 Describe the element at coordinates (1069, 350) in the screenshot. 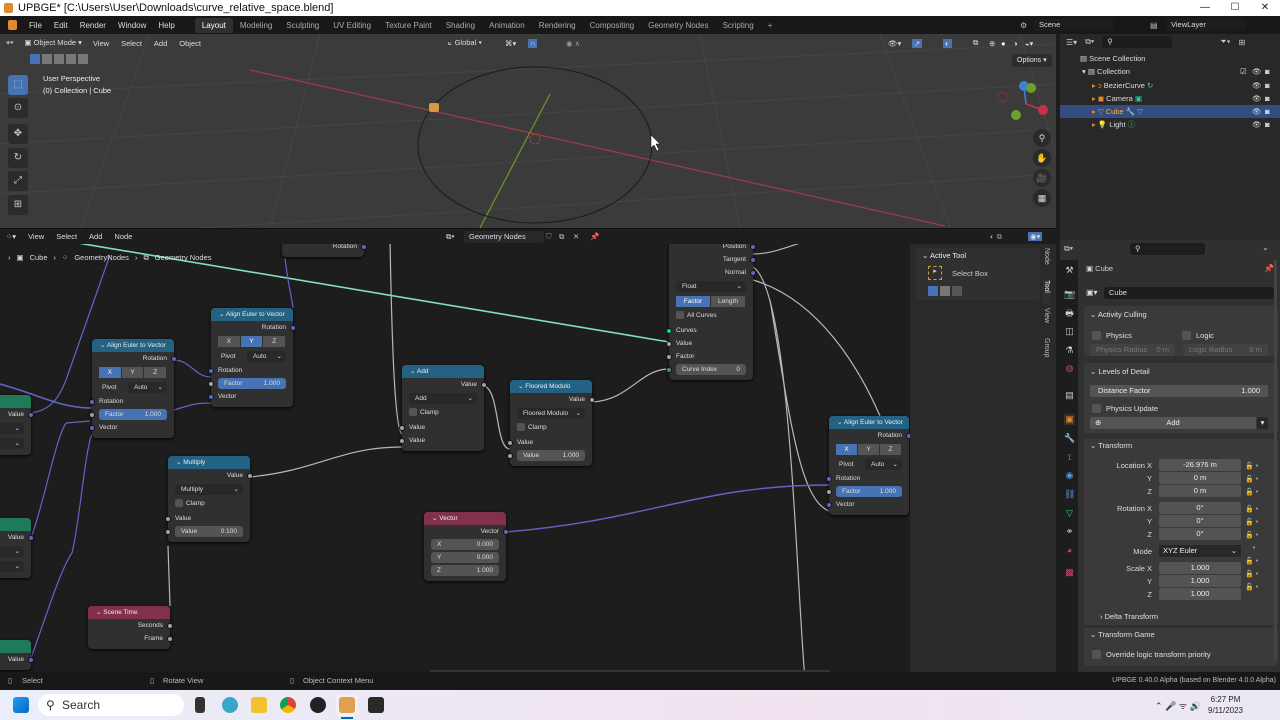

I see `scene-tab-icon: ⚗` at that location.